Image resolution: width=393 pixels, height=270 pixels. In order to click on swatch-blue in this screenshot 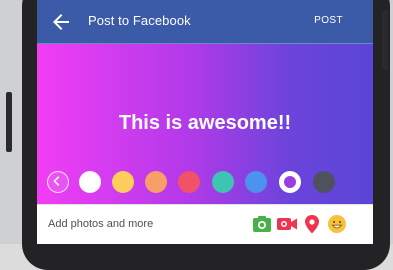, I will do `click(256, 182)`.